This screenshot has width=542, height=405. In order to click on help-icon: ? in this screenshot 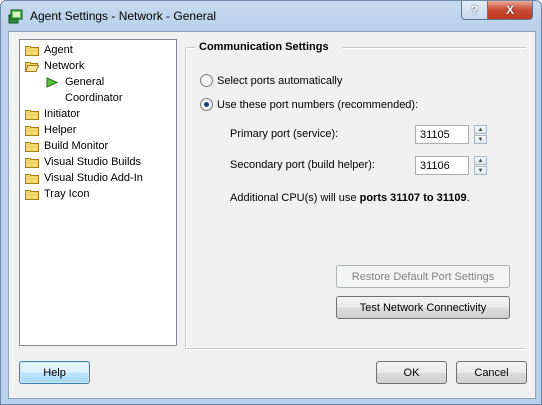, I will do `click(474, 10)`.